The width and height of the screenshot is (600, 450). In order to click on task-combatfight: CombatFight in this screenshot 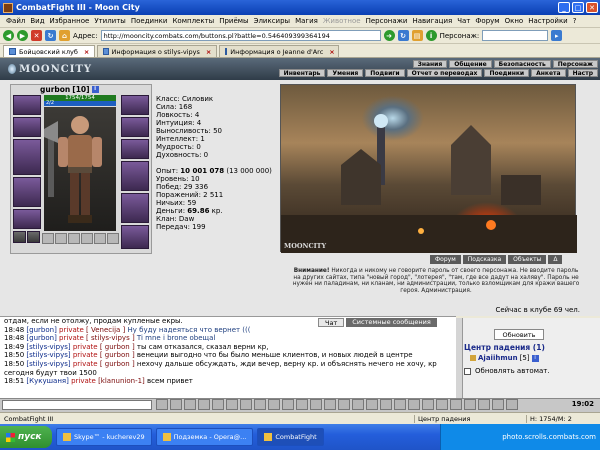, I will do `click(290, 437)`.